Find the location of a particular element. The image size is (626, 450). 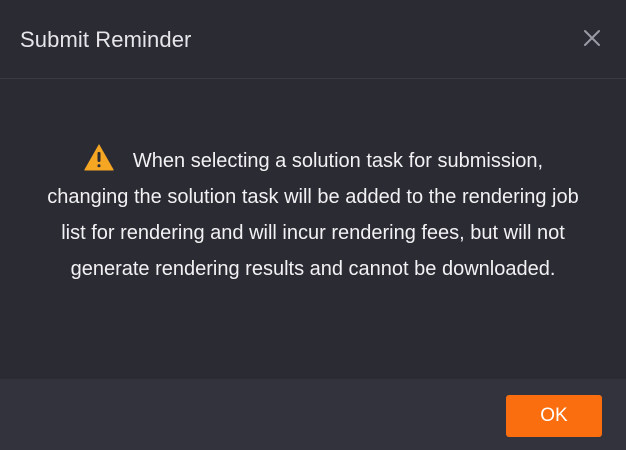

close-icon is located at coordinates (592, 38).